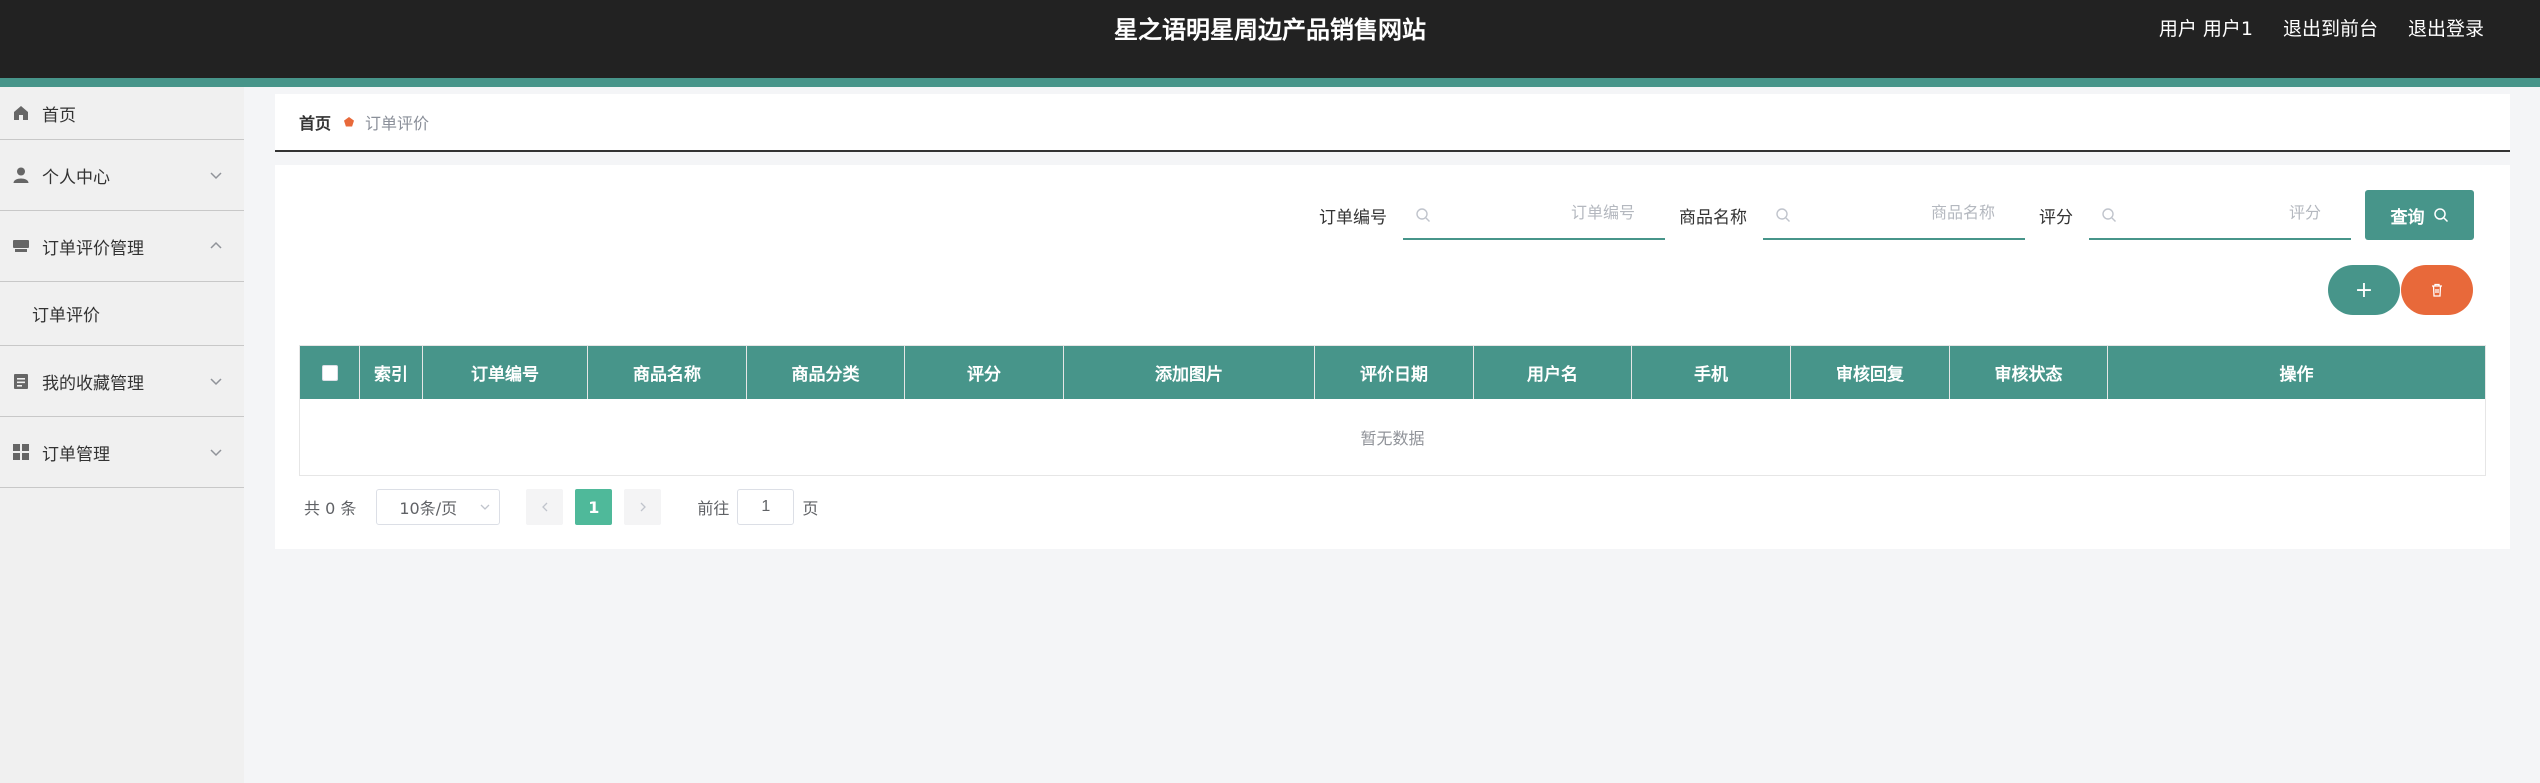 The width and height of the screenshot is (2540, 783). What do you see at coordinates (2330, 27) in the screenshot?
I see `back-to-front-link: 退出到前台` at bounding box center [2330, 27].